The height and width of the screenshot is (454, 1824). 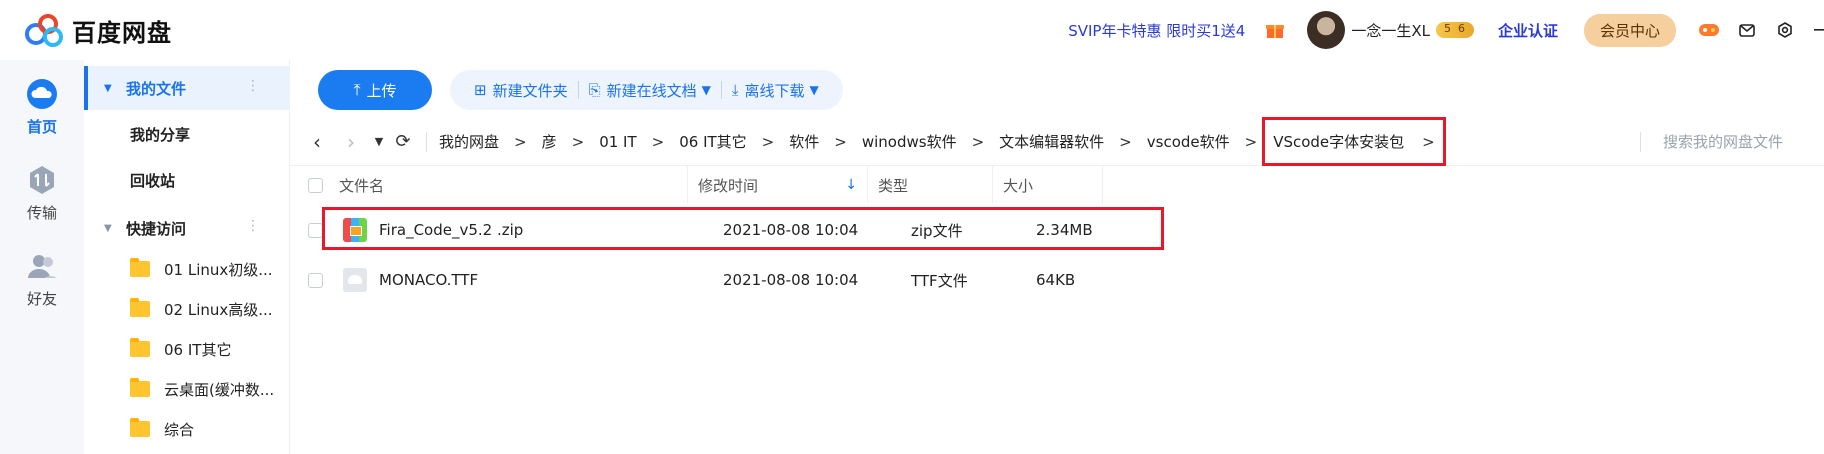 I want to click on sidebar-item-my-share: 我的分享, so click(x=187, y=134).